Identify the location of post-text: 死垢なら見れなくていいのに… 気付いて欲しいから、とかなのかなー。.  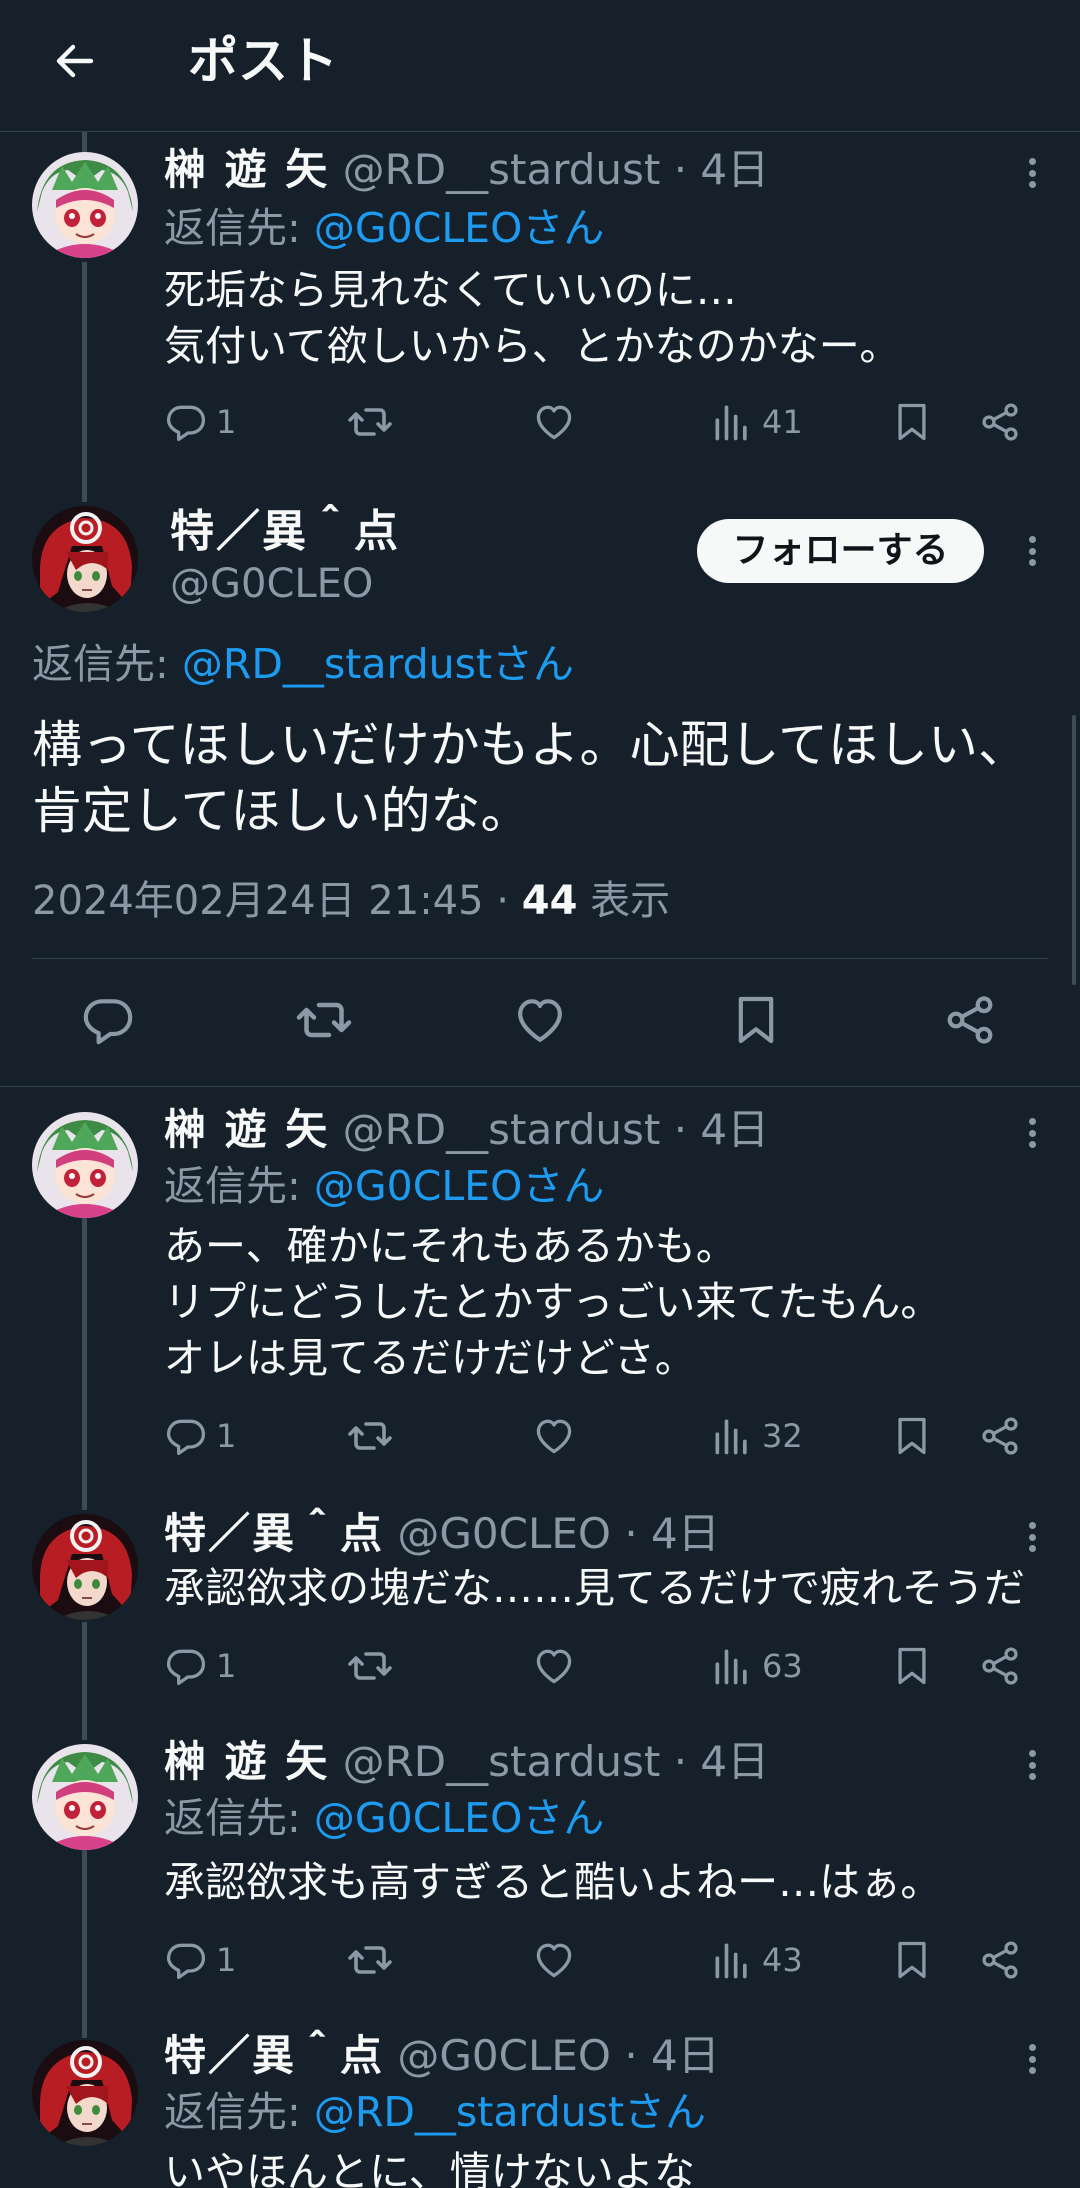
(532, 318).